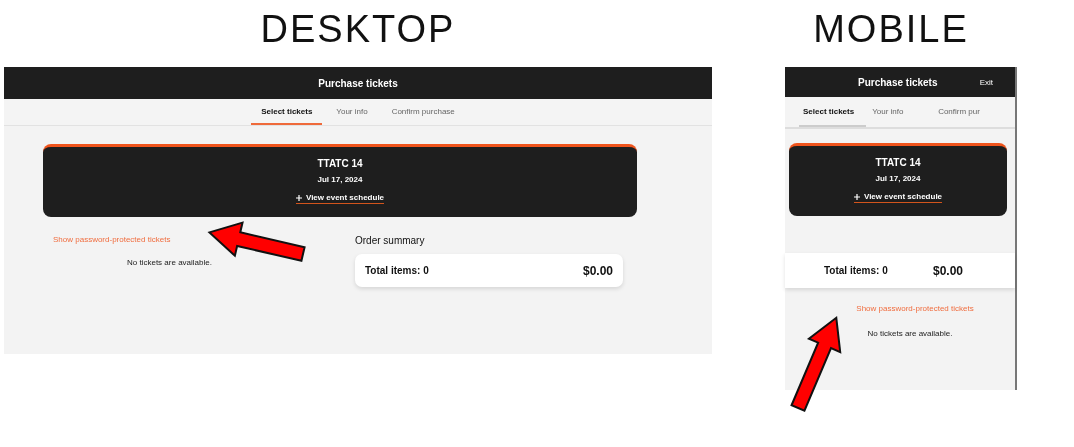 This screenshot has width=1074, height=447. I want to click on step-tab: Confirm purchase, so click(423, 112).